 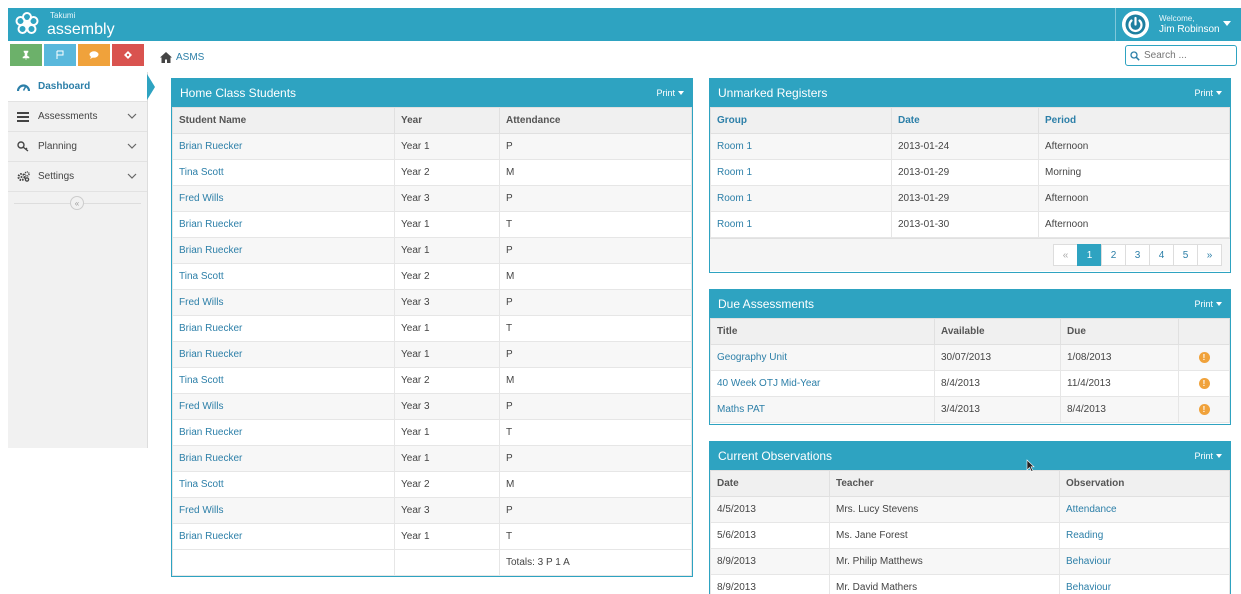 I want to click on sidebar-item-assessments: Assessments, so click(x=77, y=117).